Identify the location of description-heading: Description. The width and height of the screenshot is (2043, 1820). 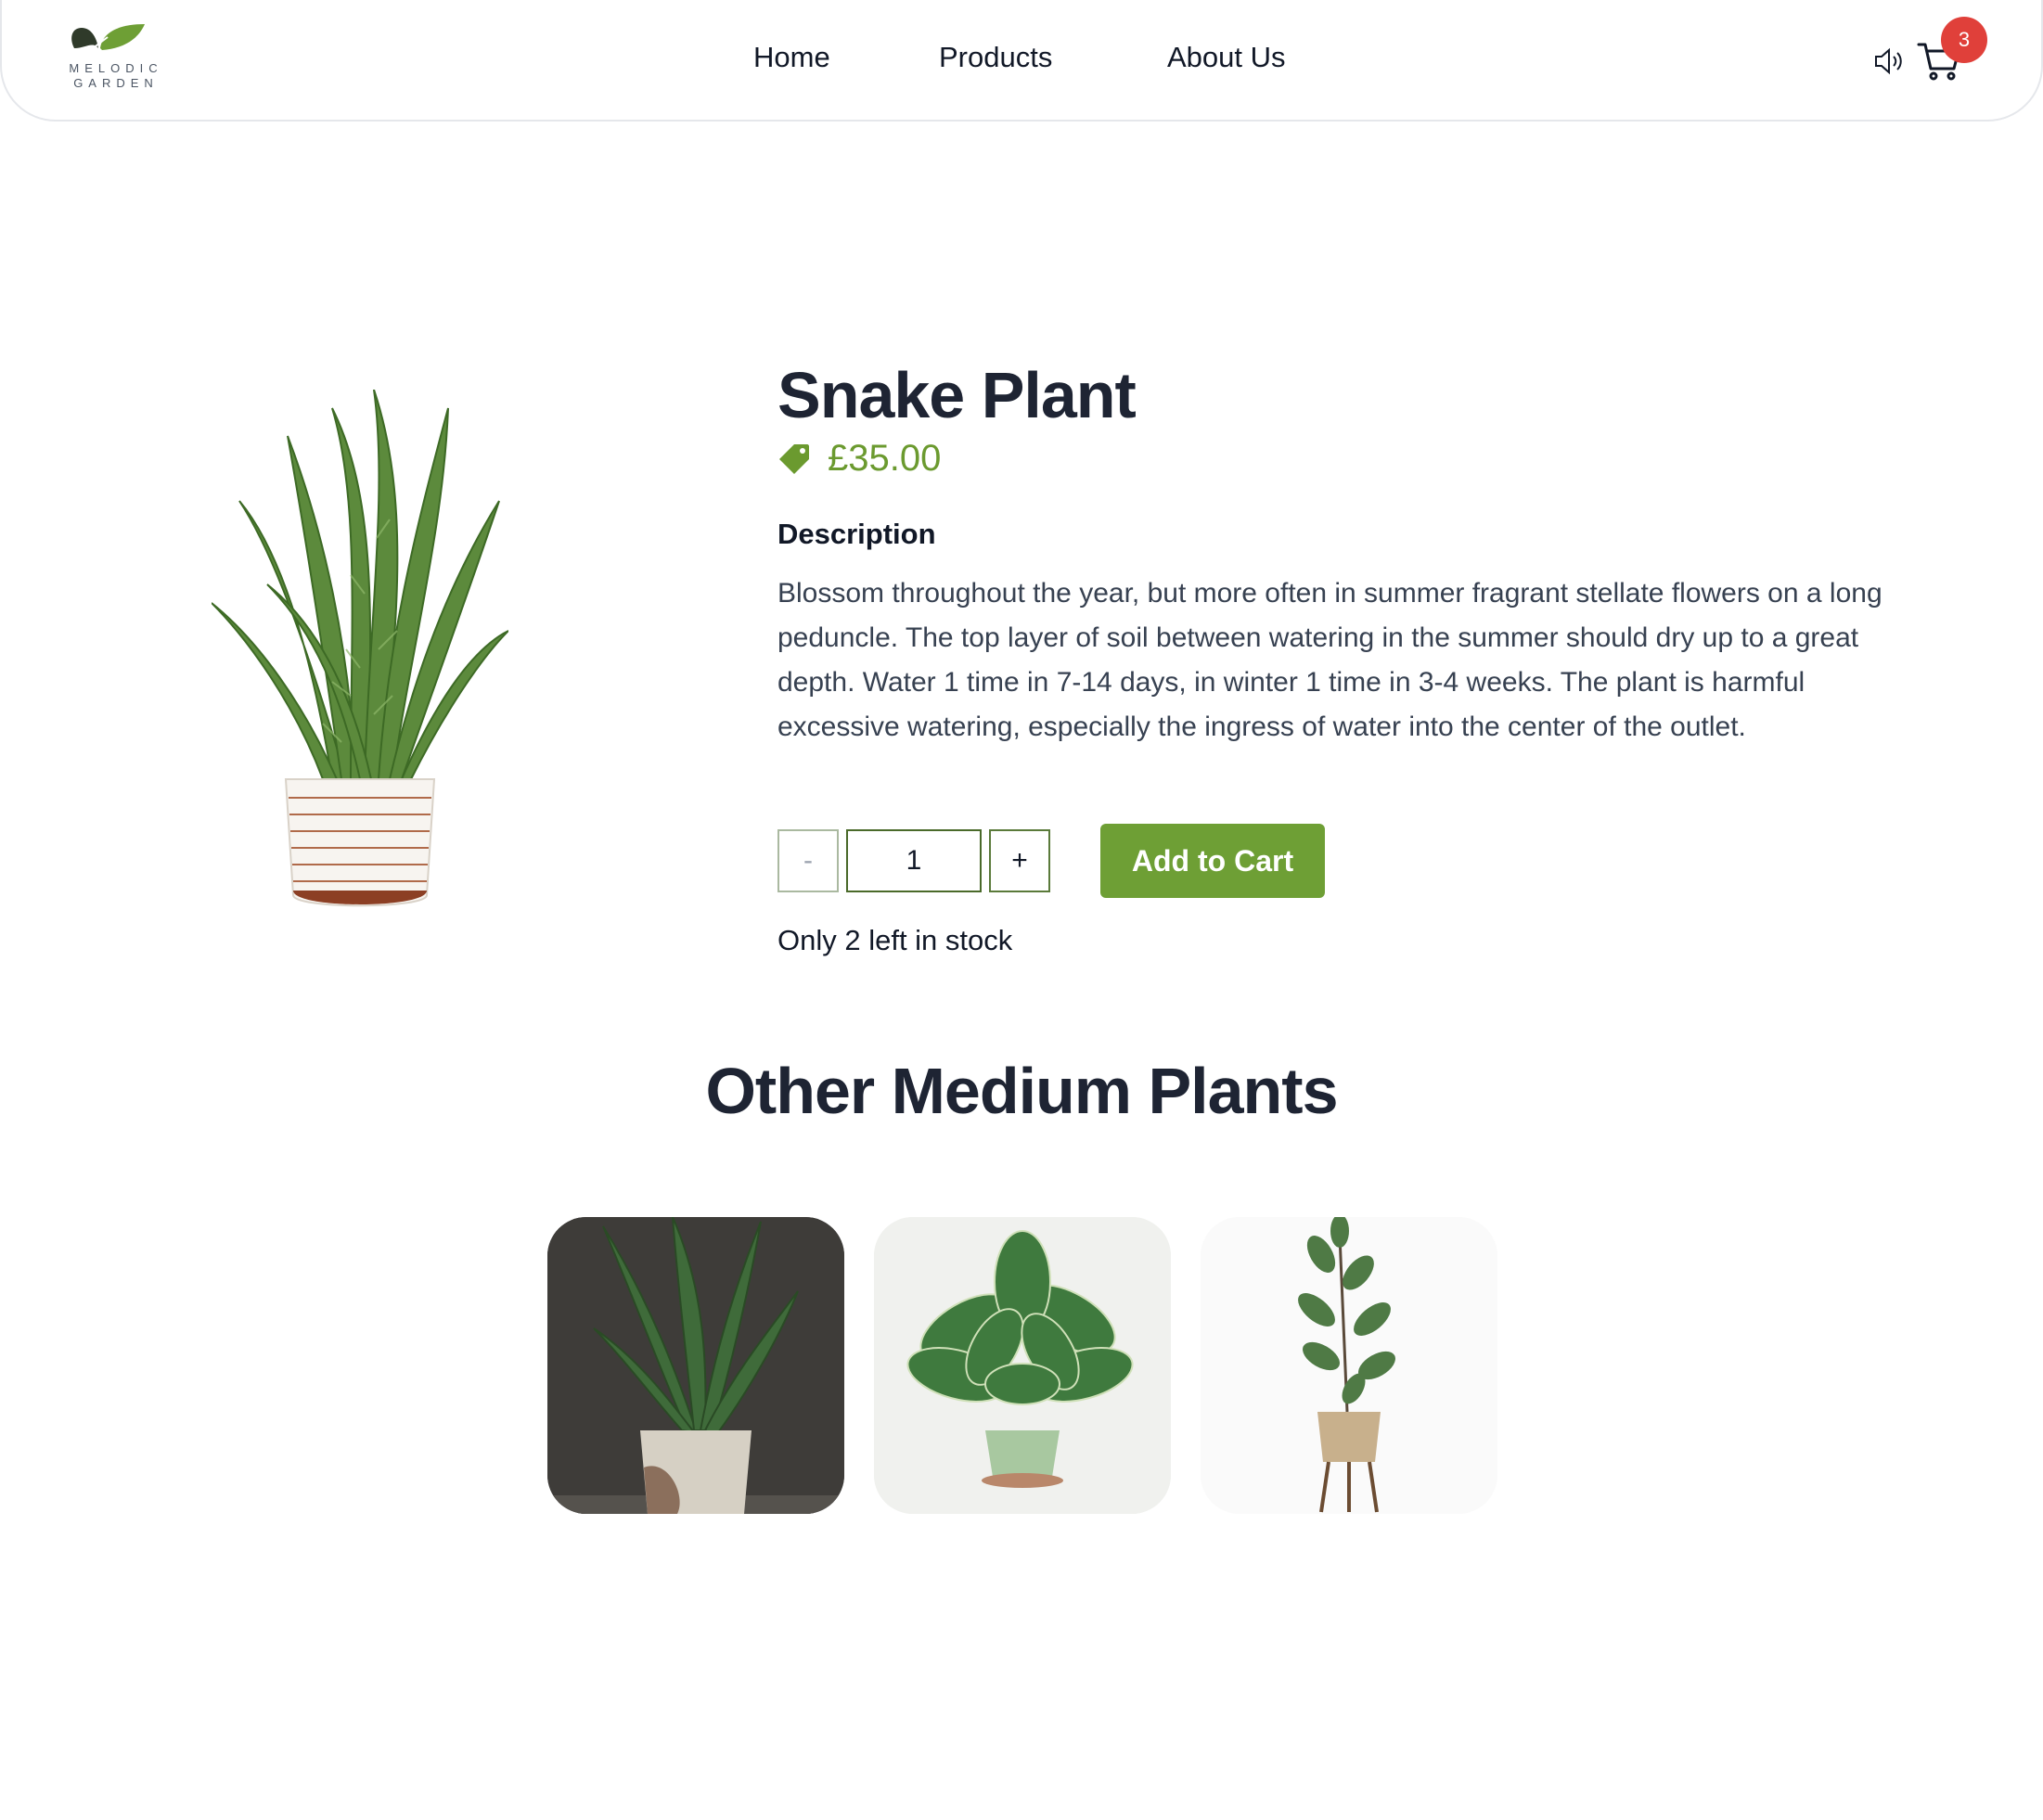
(856, 534).